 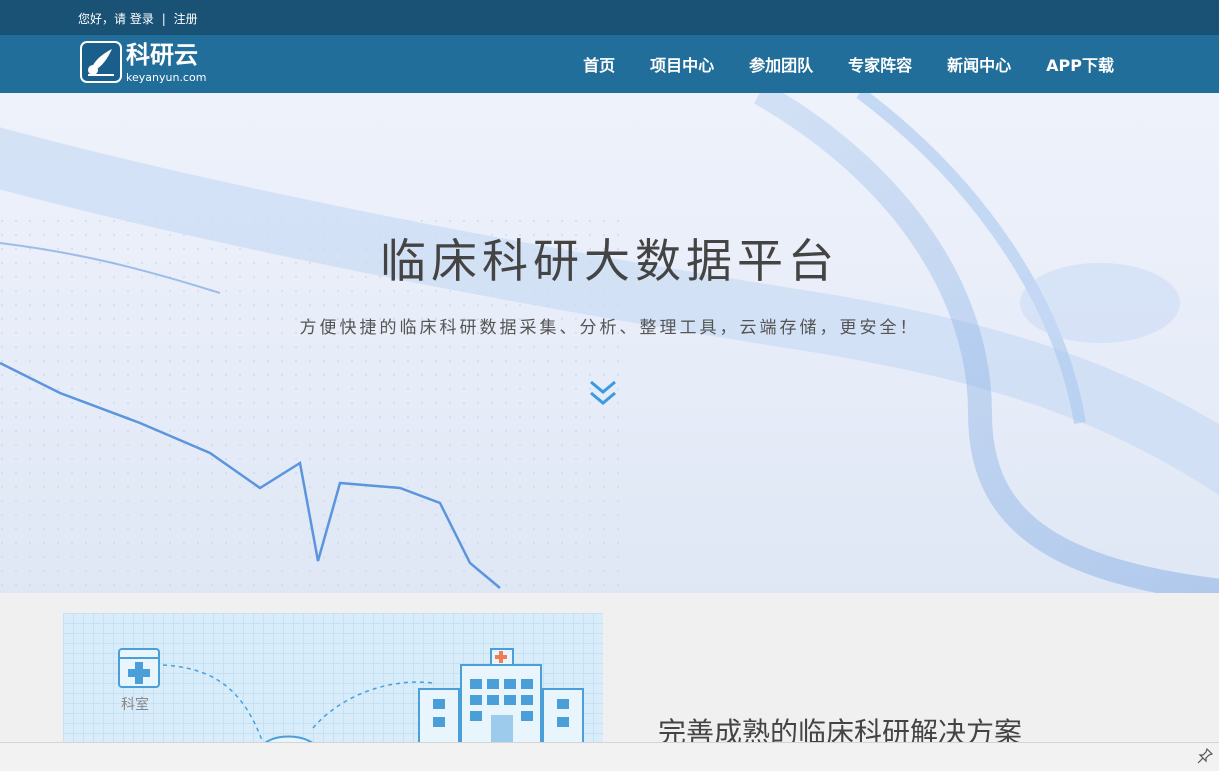 What do you see at coordinates (333, 683) in the screenshot?
I see `solution-illustration: 科室` at bounding box center [333, 683].